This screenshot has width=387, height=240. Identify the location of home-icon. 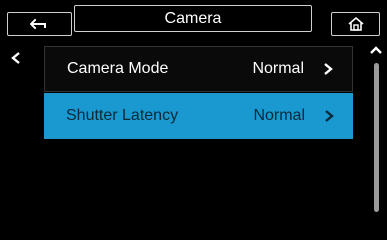
(355, 23).